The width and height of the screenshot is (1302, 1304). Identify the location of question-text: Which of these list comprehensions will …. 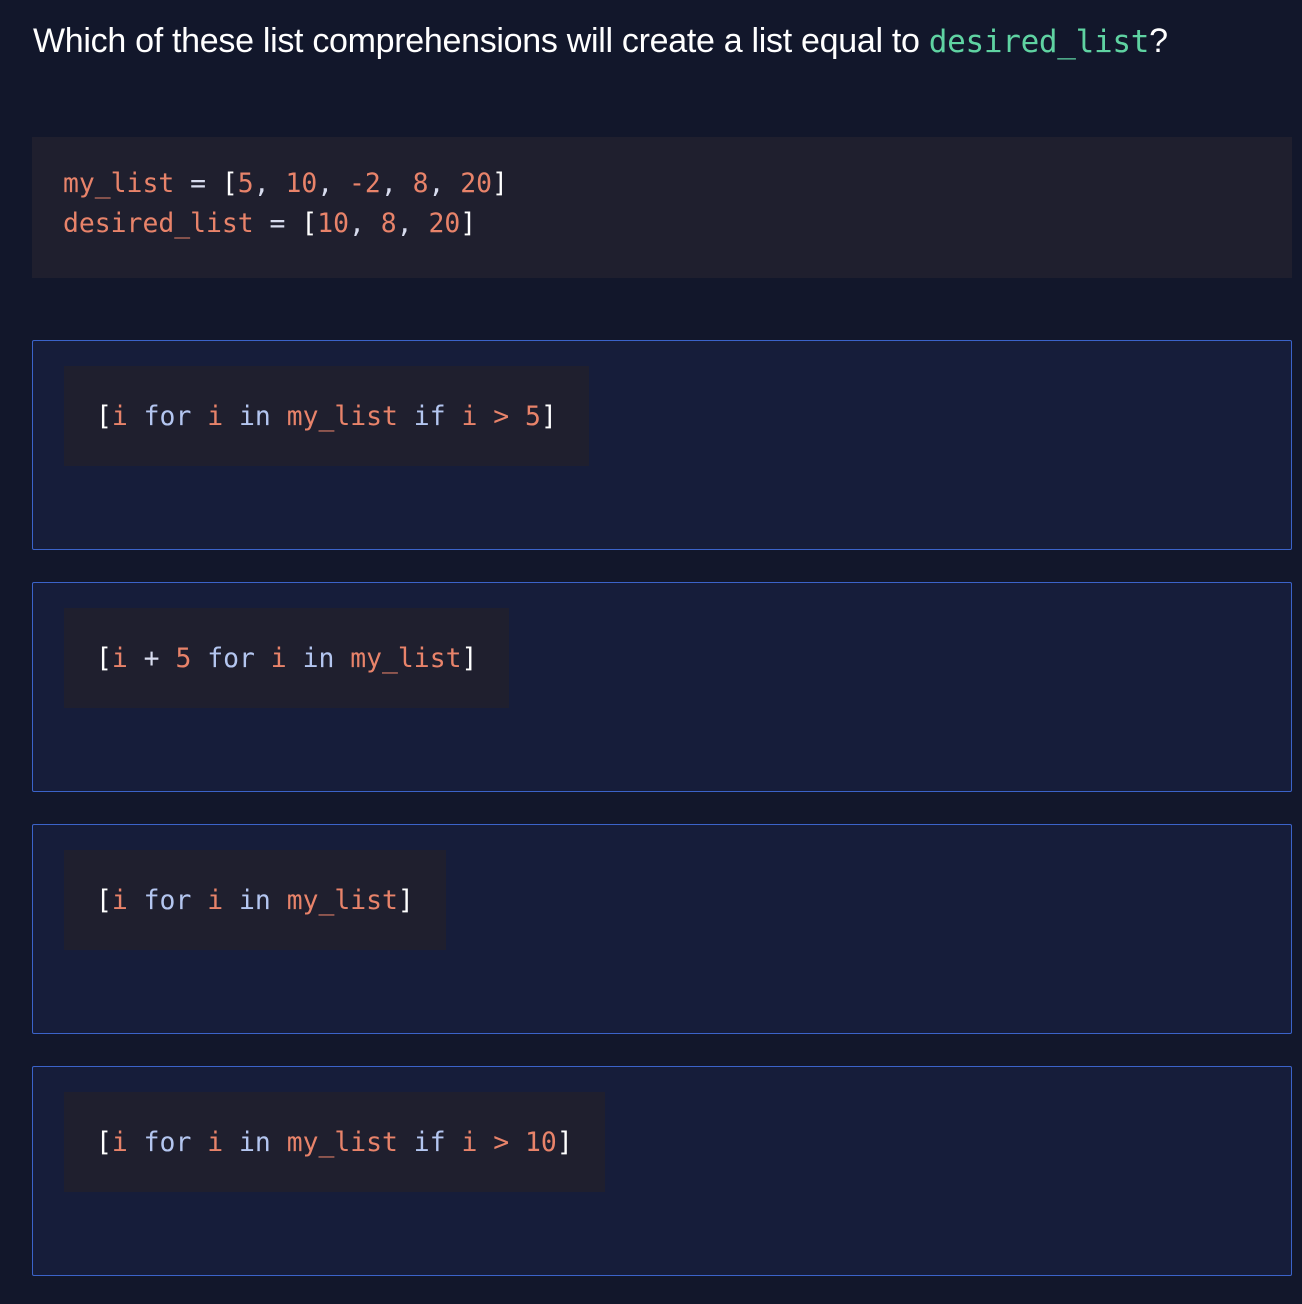
(481, 41).